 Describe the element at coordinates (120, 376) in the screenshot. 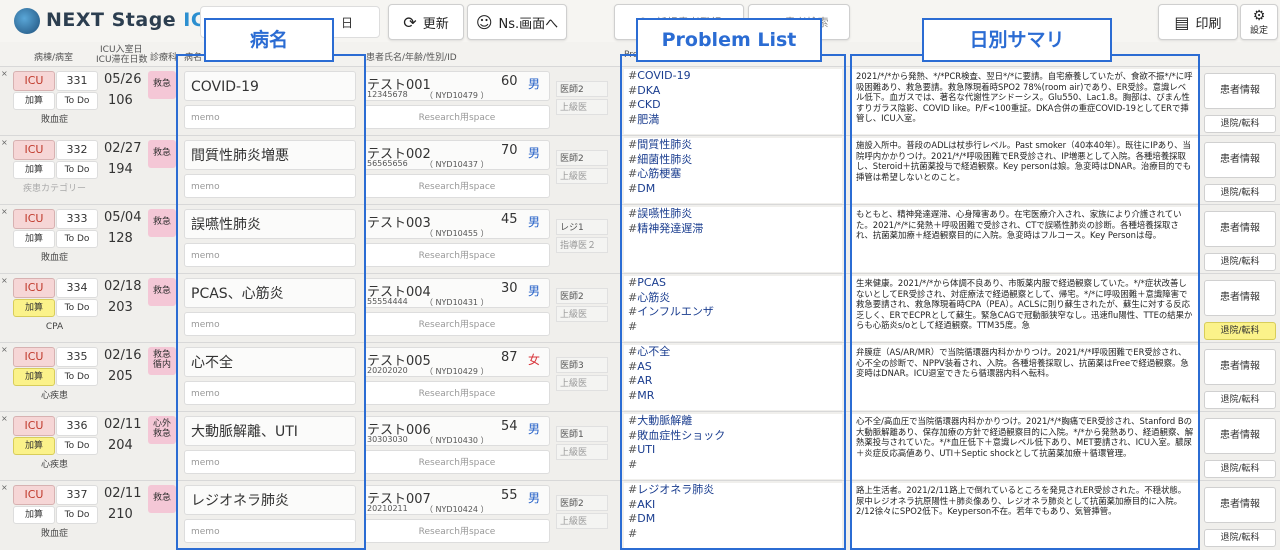

I see `icu-stay-days: 205` at that location.